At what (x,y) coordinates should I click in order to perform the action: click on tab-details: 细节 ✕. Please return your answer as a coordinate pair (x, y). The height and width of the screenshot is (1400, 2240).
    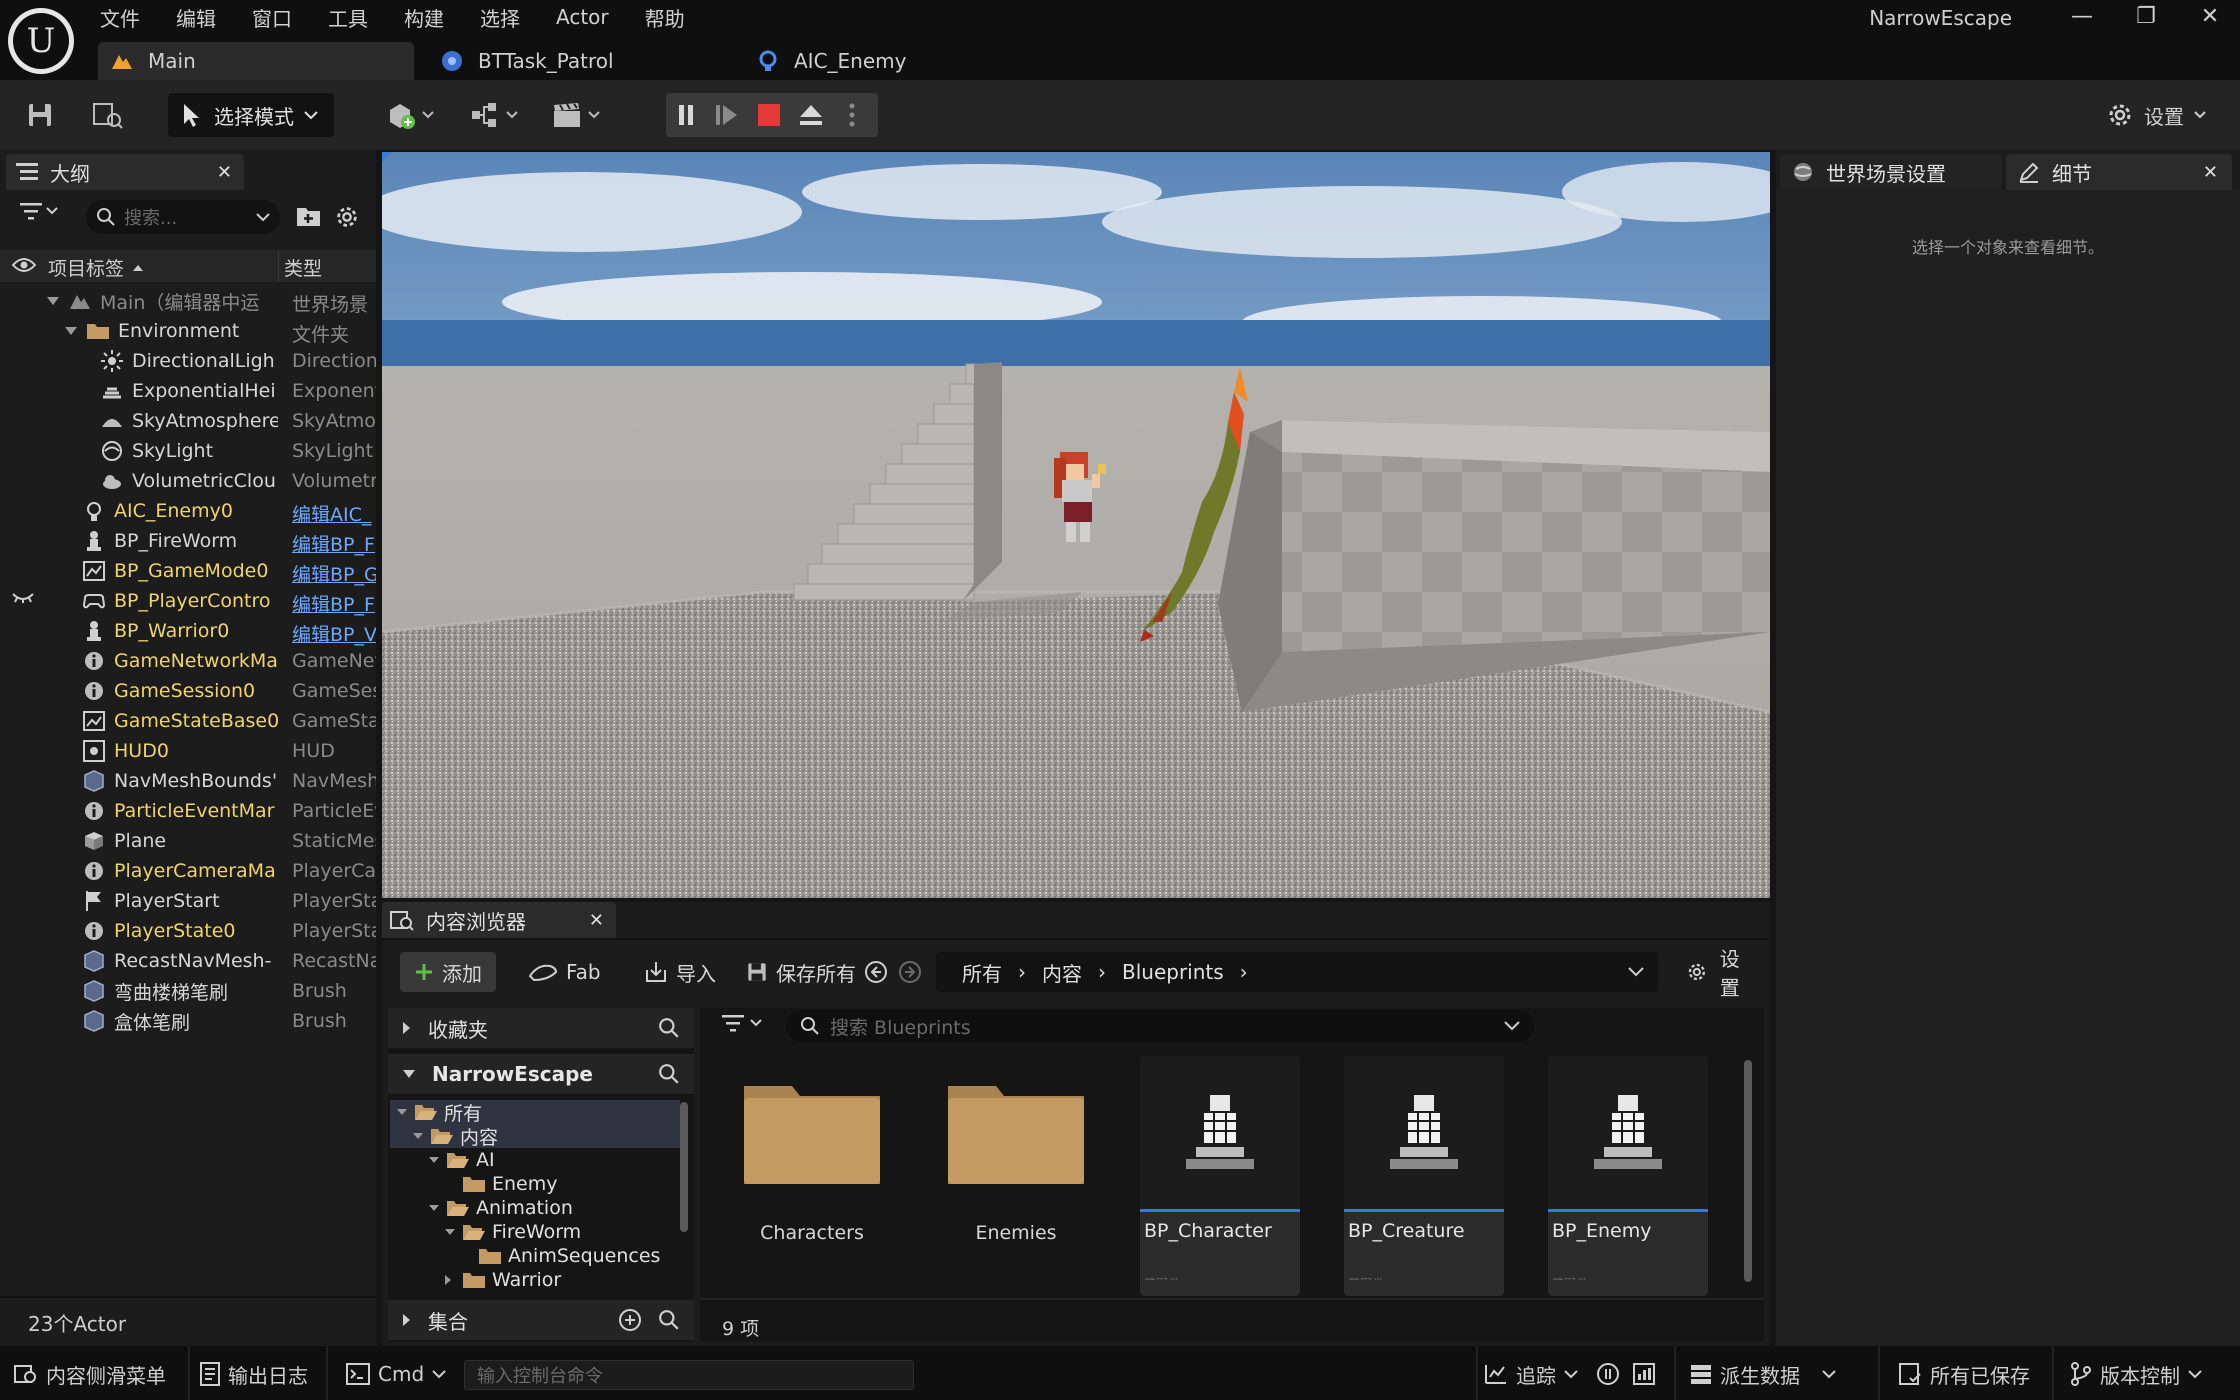
    Looking at the image, I should click on (2119, 172).